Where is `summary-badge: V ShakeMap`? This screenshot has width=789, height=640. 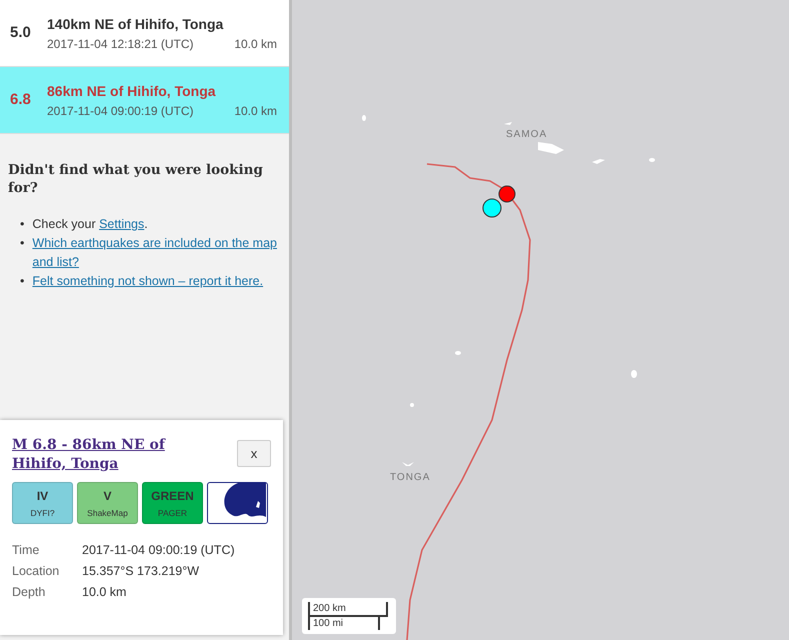 summary-badge: V ShakeMap is located at coordinates (107, 503).